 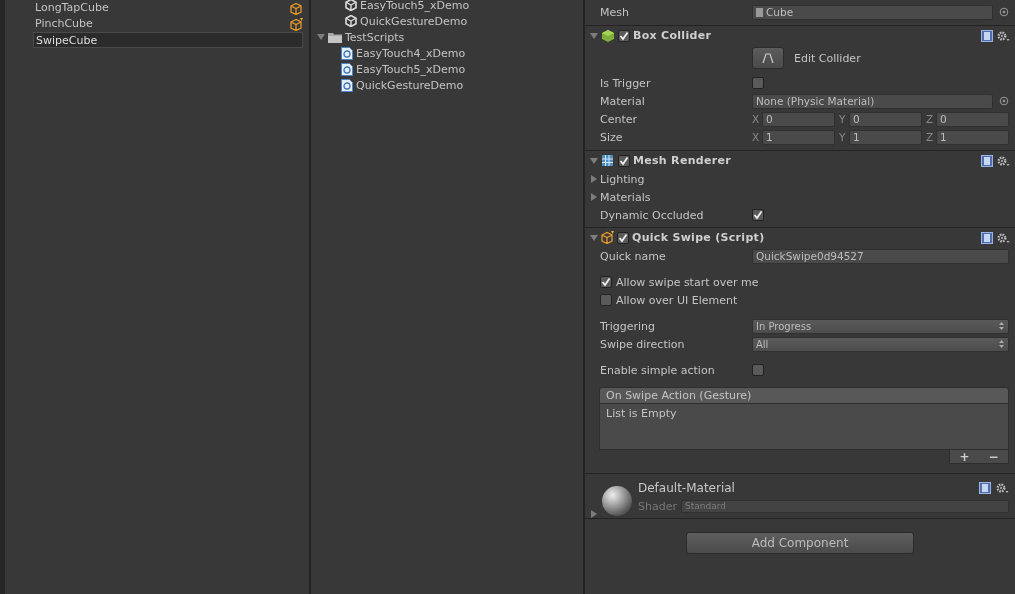 I want to click on object-field: None (Physic Material), so click(x=872, y=101).